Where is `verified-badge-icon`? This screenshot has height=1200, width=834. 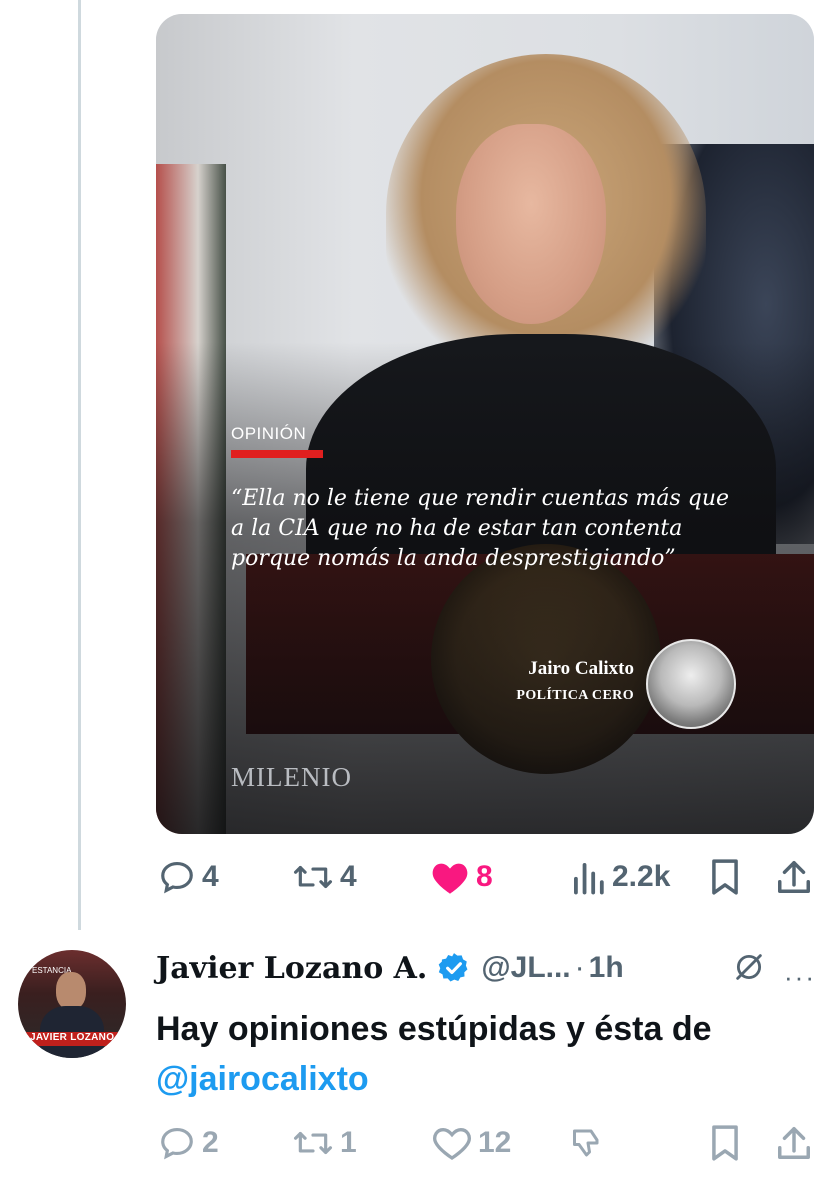 verified-badge-icon is located at coordinates (453, 967).